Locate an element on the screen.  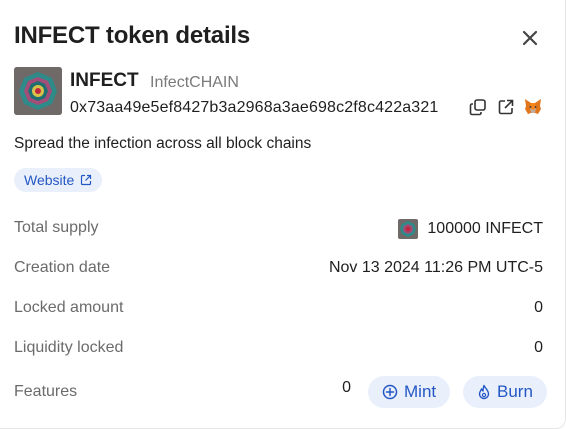
token-logo is located at coordinates (38, 91).